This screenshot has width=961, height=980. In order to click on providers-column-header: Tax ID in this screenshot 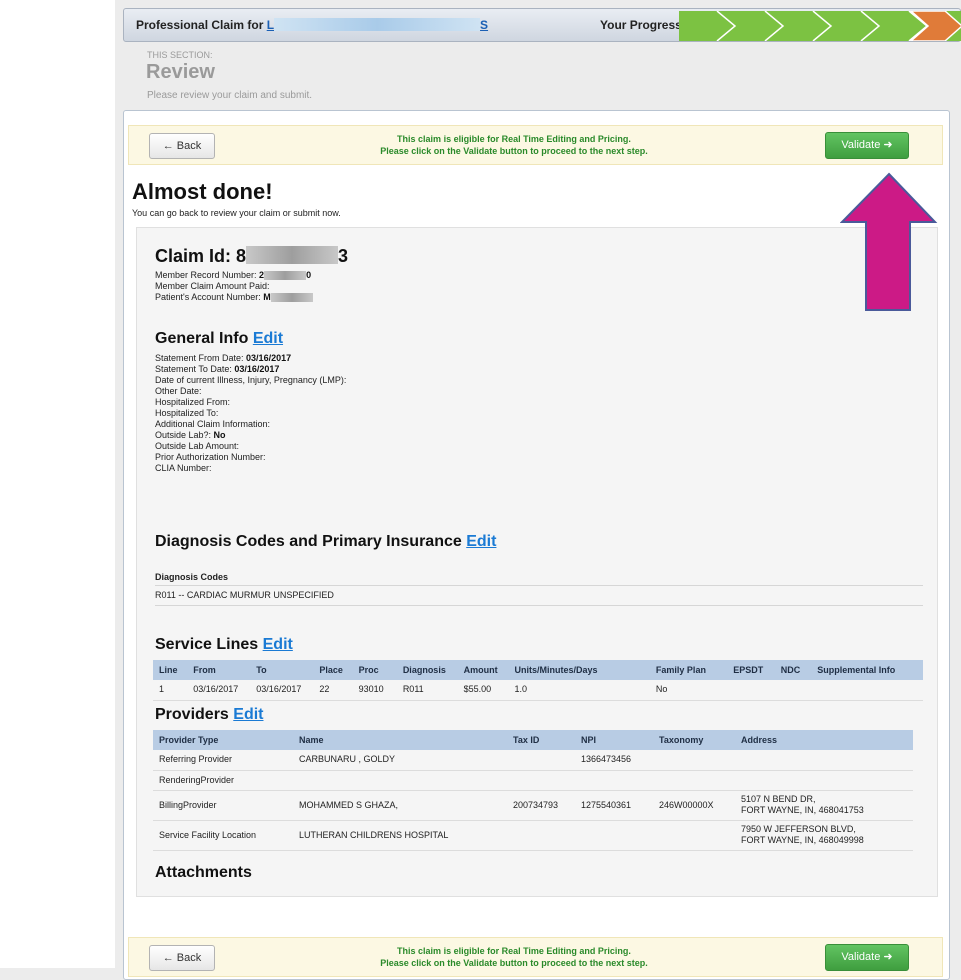, I will do `click(541, 740)`.